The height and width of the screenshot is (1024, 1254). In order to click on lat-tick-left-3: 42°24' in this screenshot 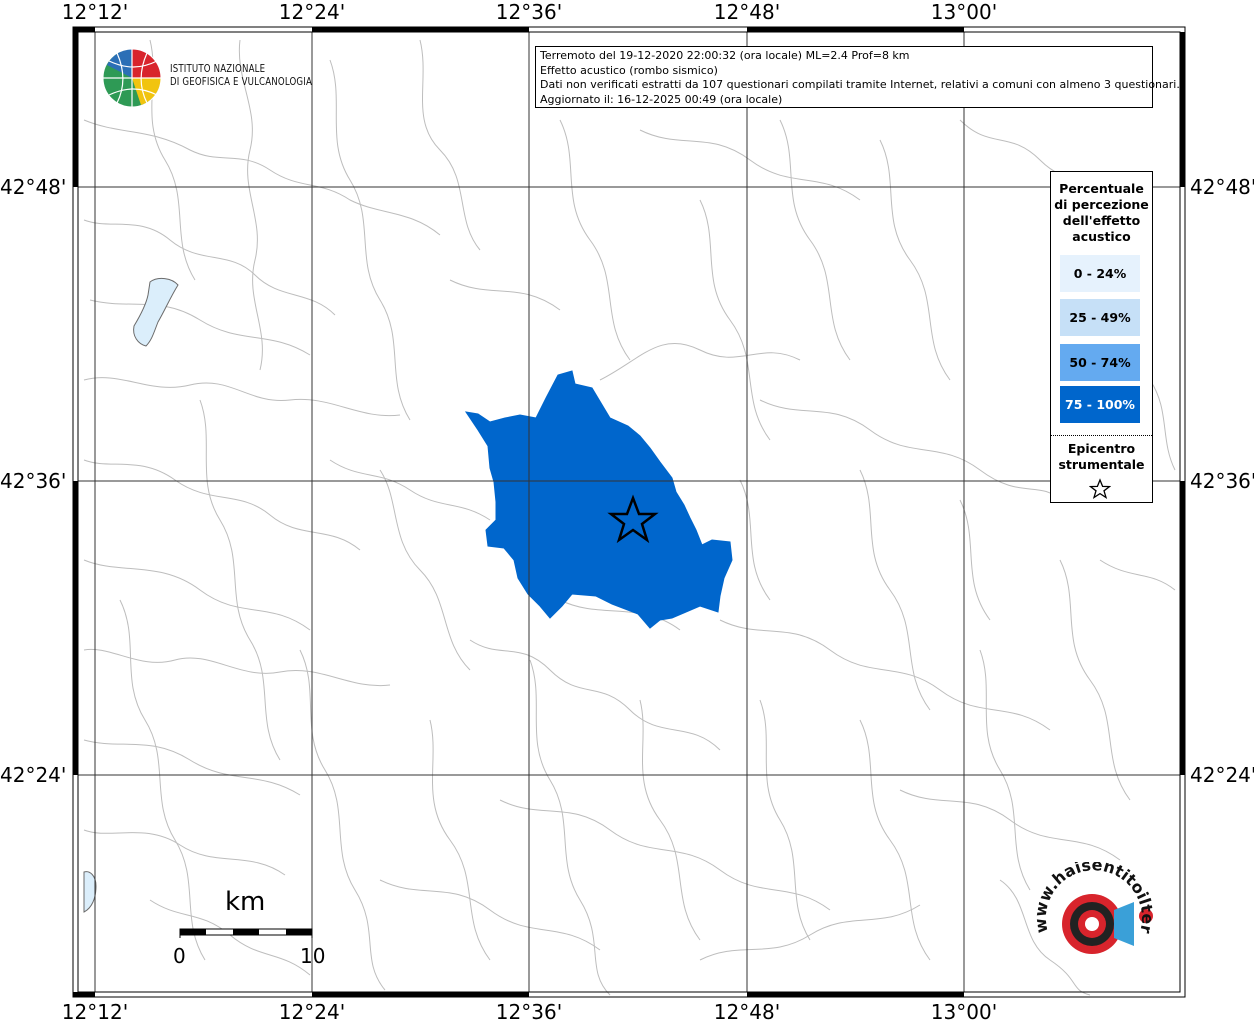, I will do `click(33, 775)`.